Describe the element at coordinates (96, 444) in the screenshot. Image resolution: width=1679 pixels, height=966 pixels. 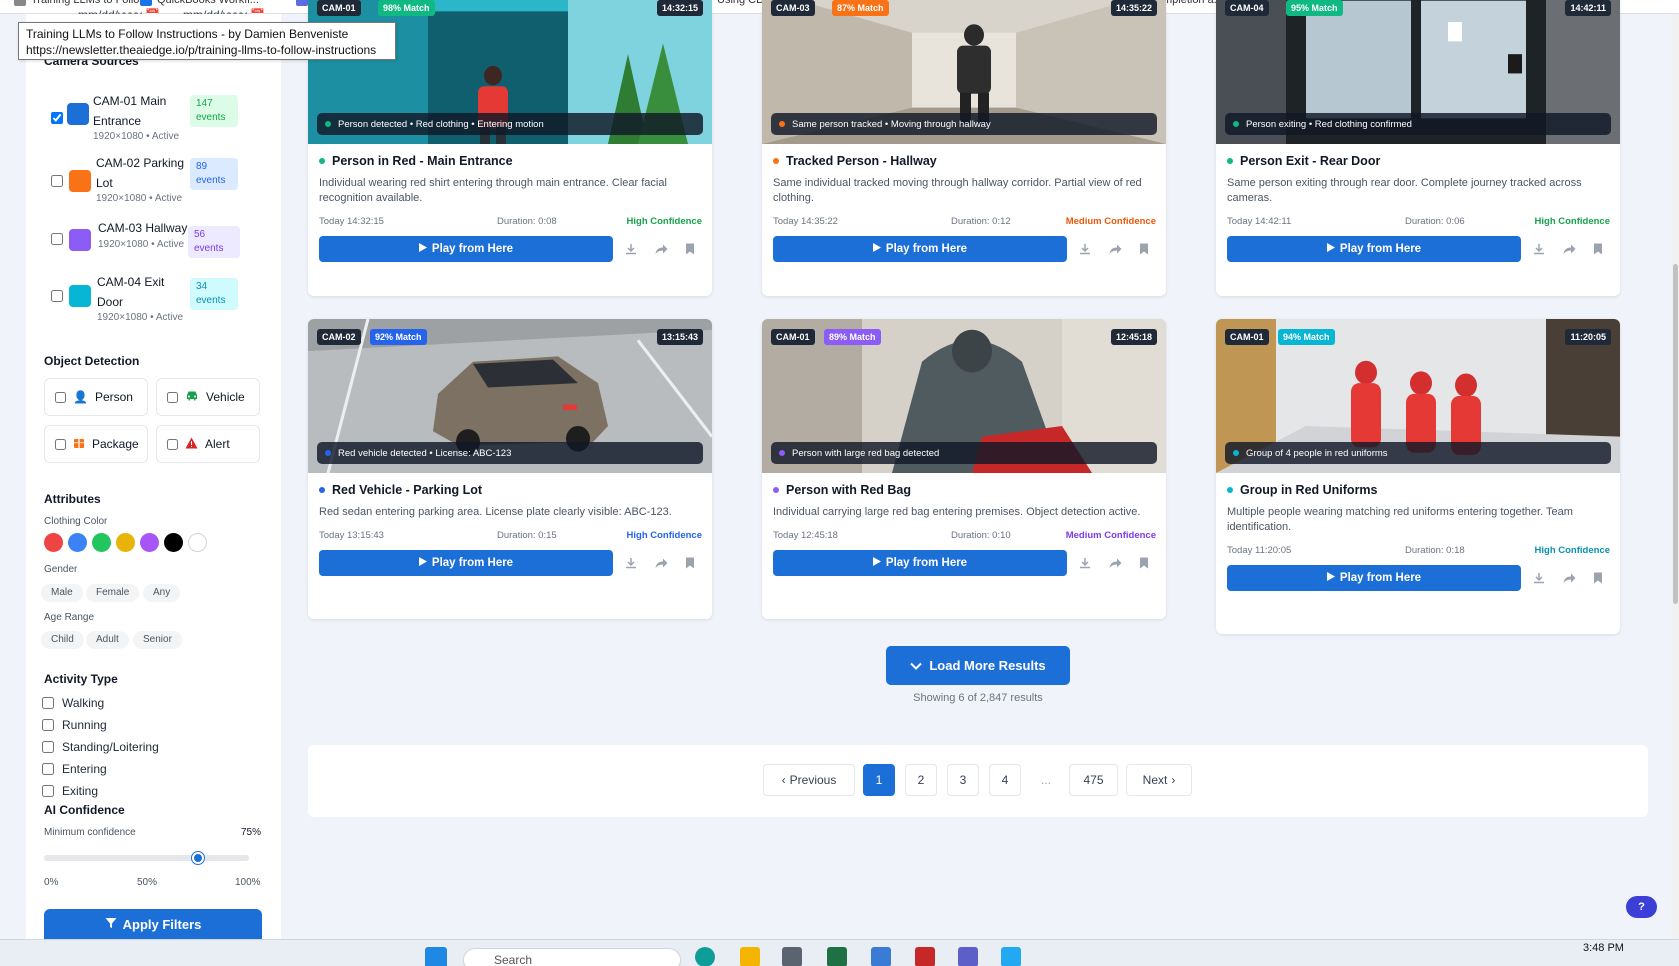
I see `detect-package-toggle: Package` at that location.